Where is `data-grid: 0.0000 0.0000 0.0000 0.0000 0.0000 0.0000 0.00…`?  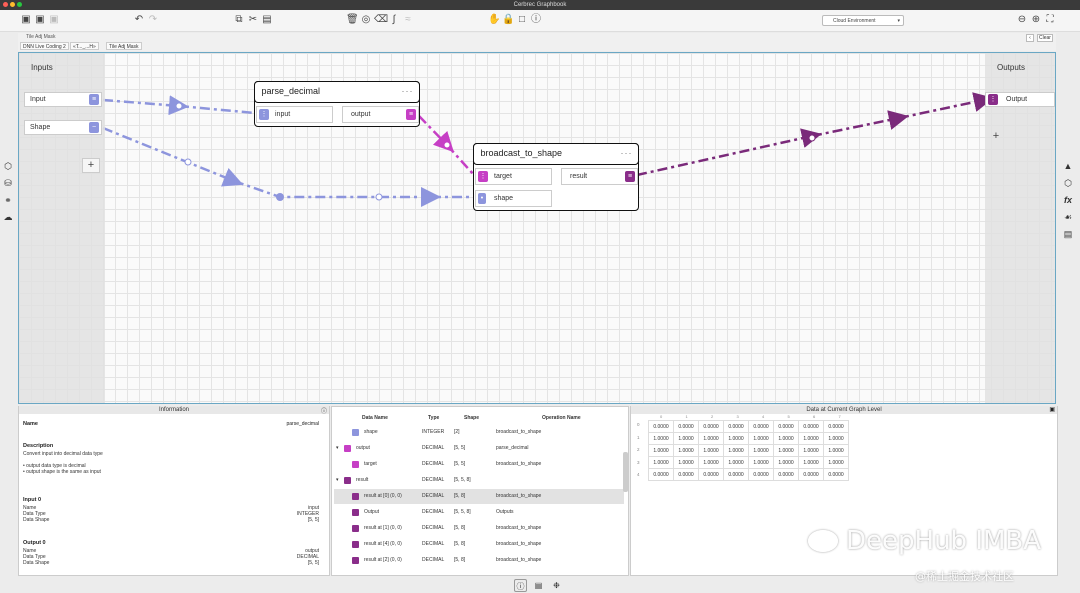 data-grid: 0.0000 0.0000 0.0000 0.0000 0.0000 0.0000 0.00… is located at coordinates (748, 450).